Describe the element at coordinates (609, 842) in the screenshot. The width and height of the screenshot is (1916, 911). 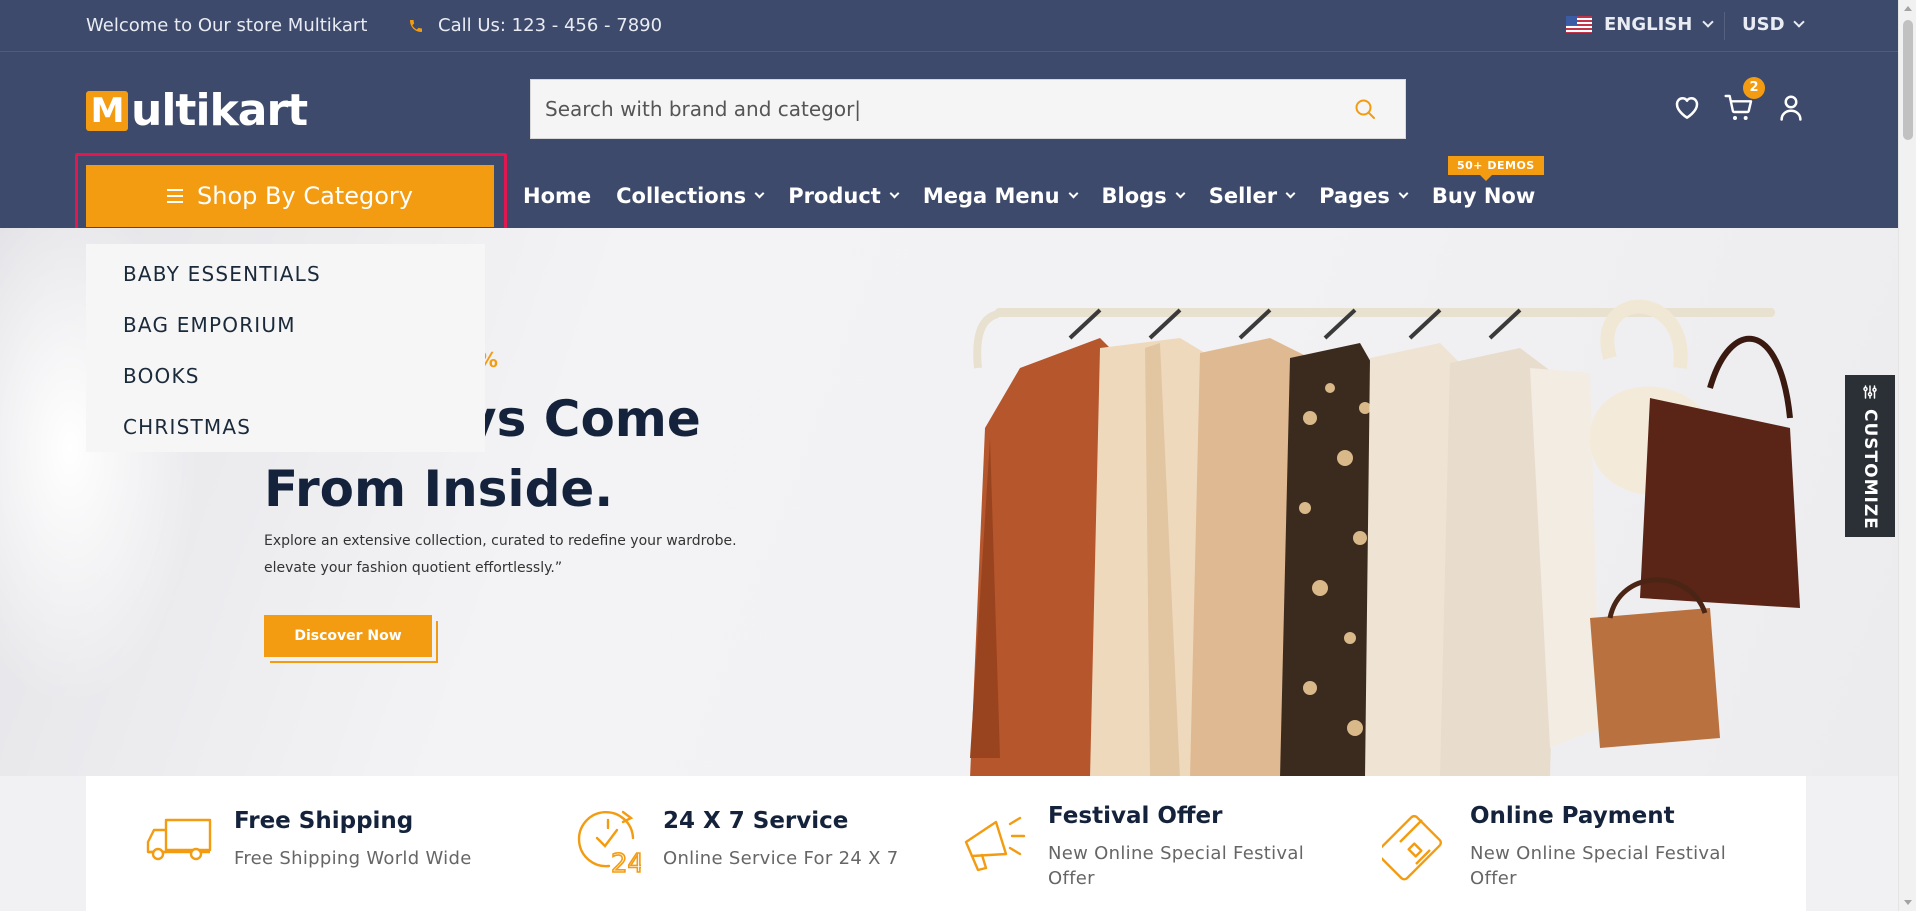
I see `clock-24-icon: 24` at that location.